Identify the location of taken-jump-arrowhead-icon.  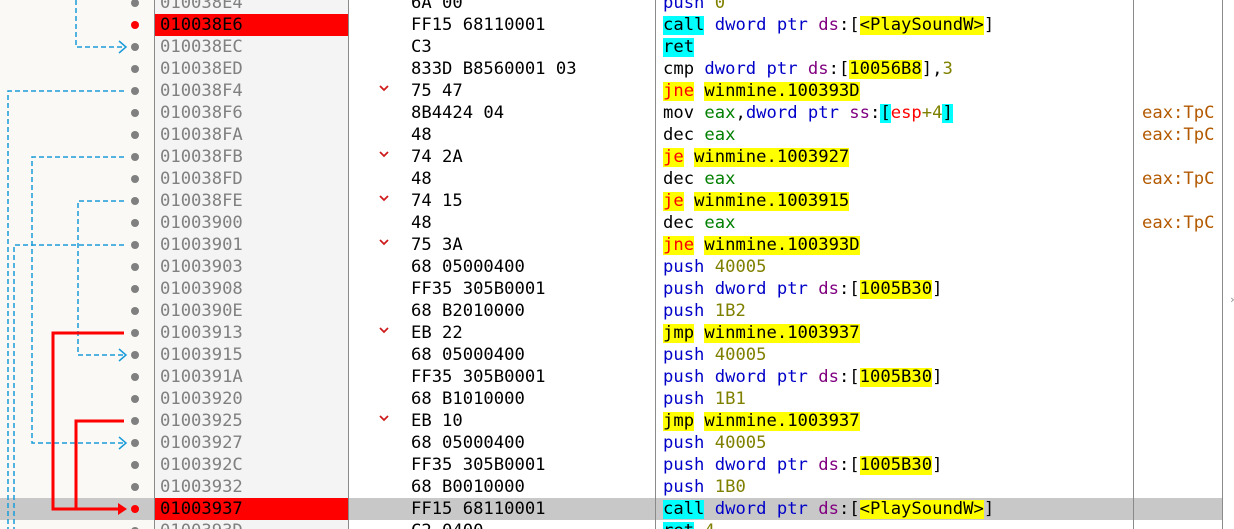
(122, 509).